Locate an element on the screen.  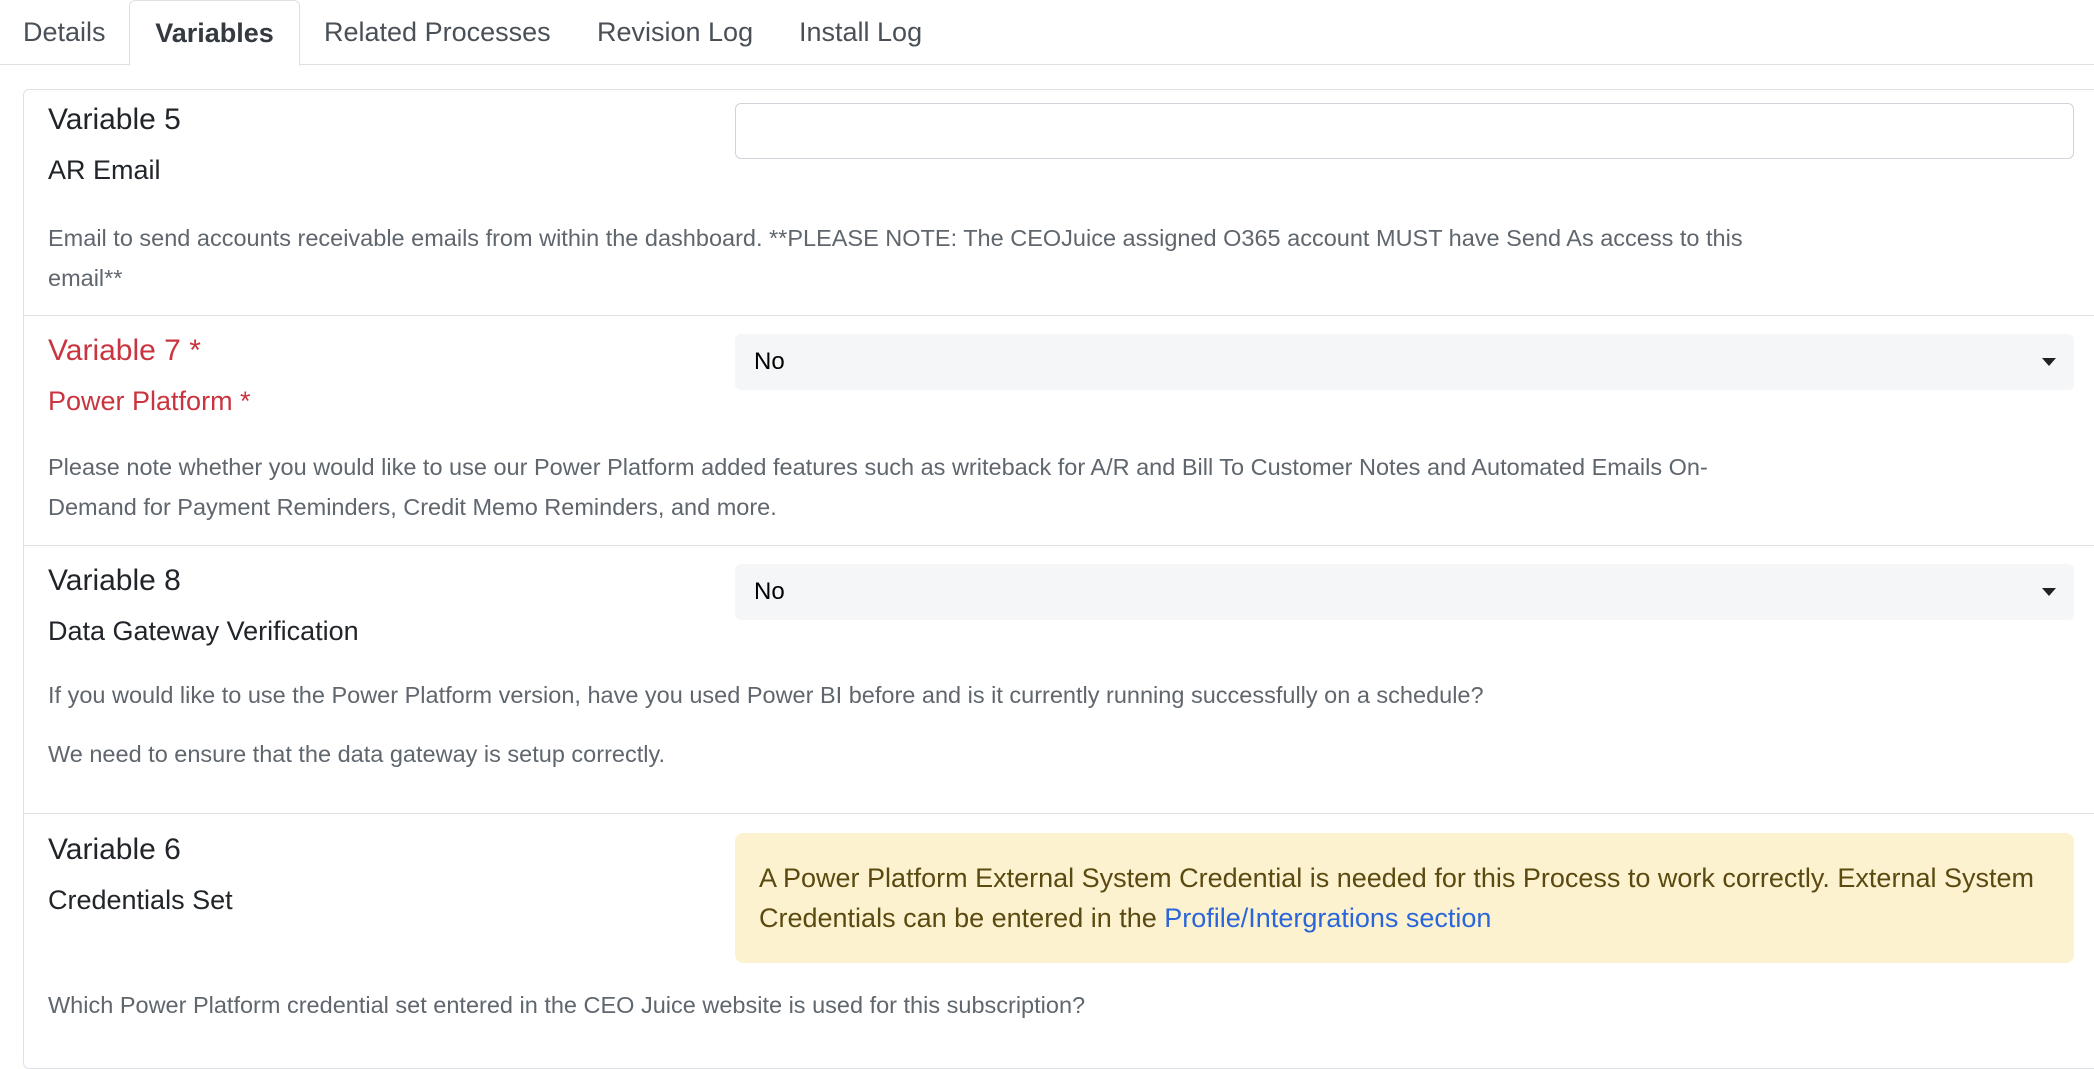
variable-7-title: Variable 7 * is located at coordinates (124, 350).